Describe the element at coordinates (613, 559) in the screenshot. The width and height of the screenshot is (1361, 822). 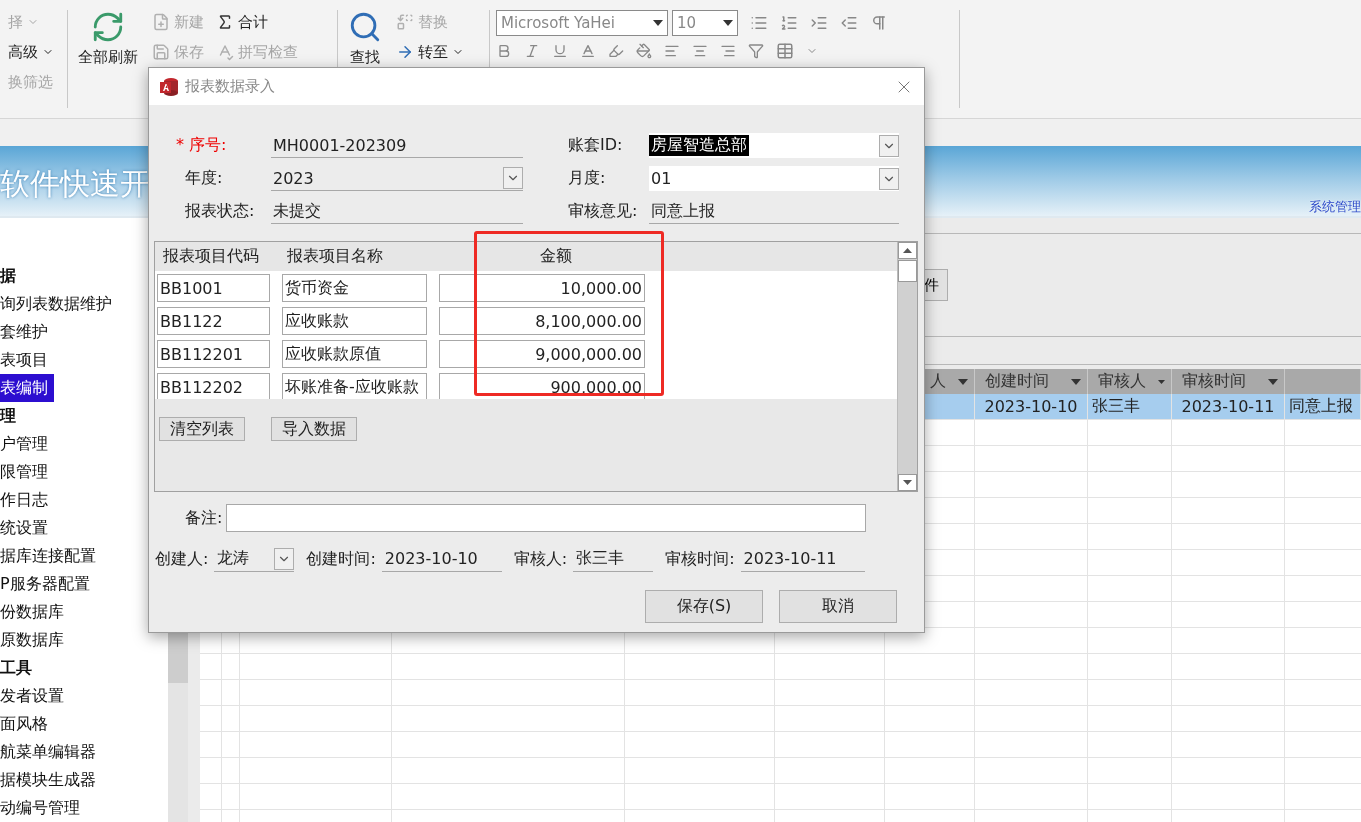
I see `text-field: 张三丰` at that location.